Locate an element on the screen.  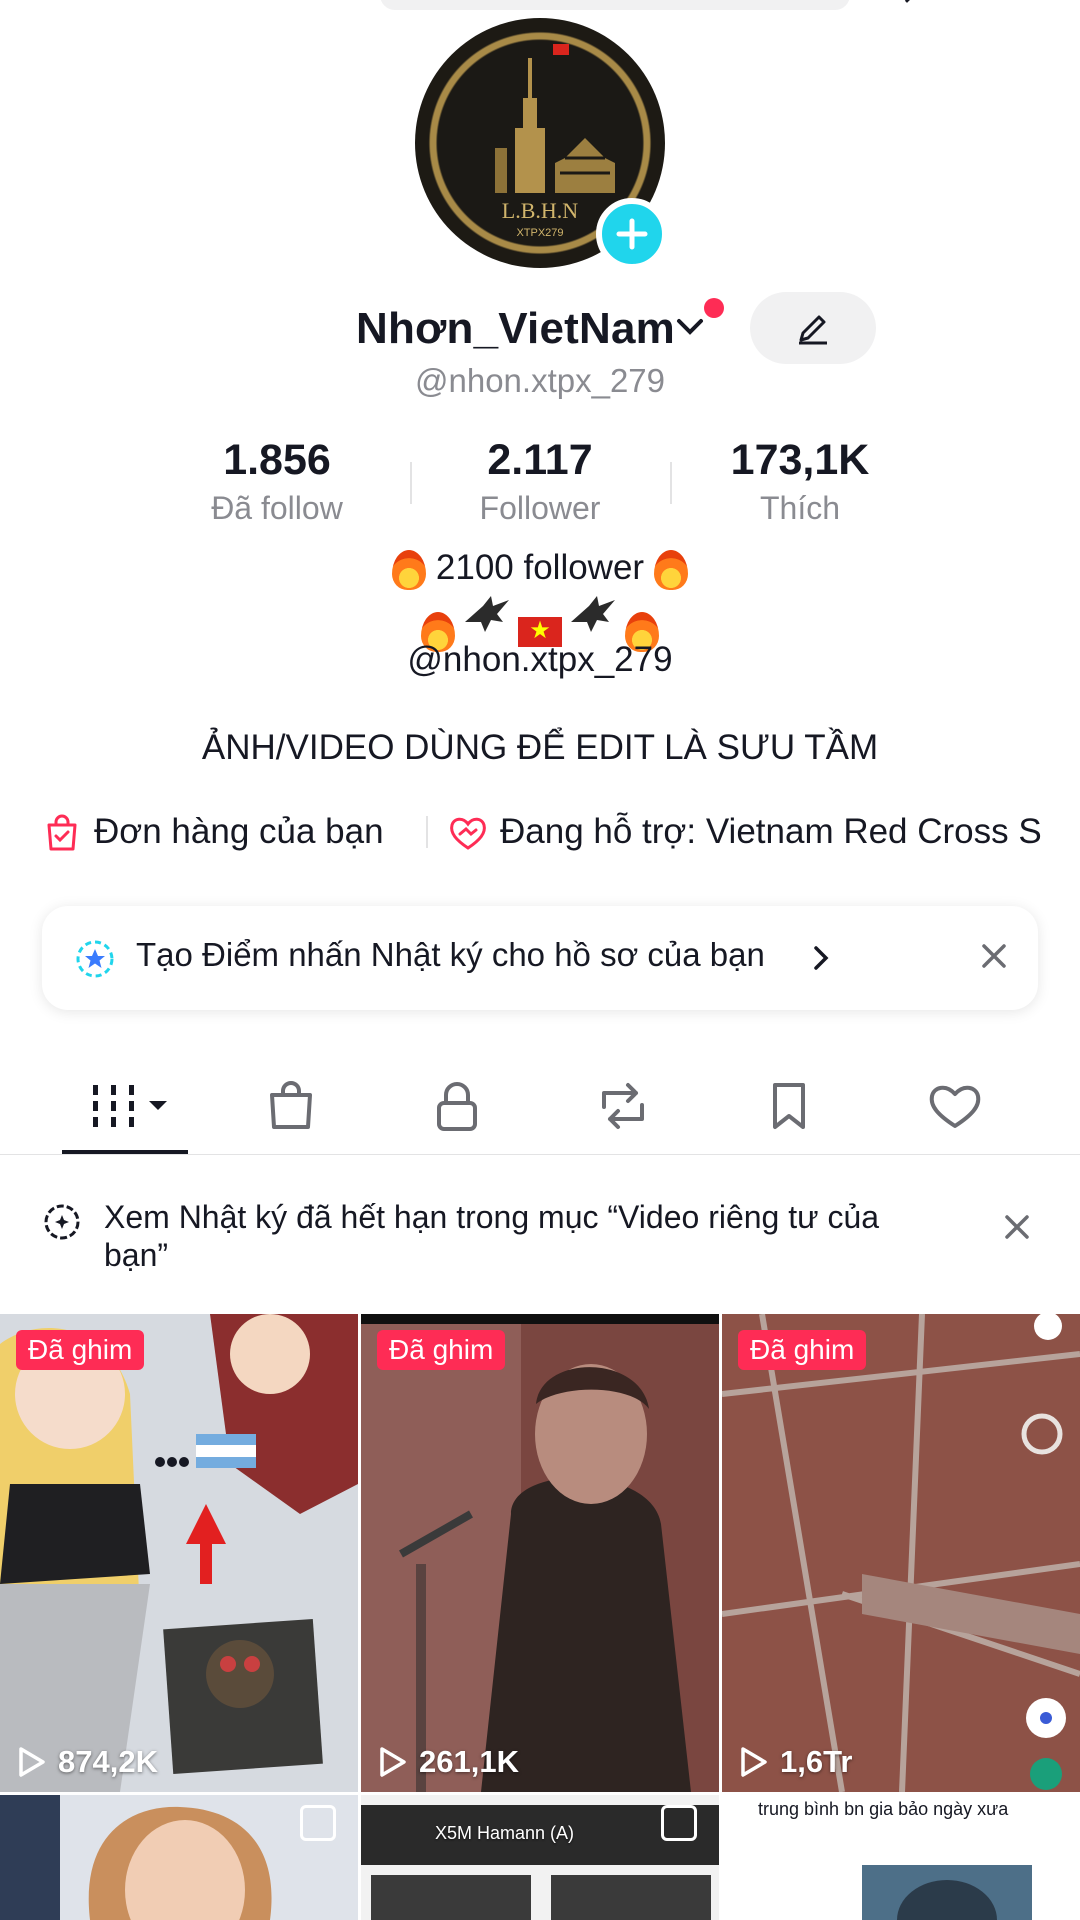
links-divider is located at coordinates (427, 832).